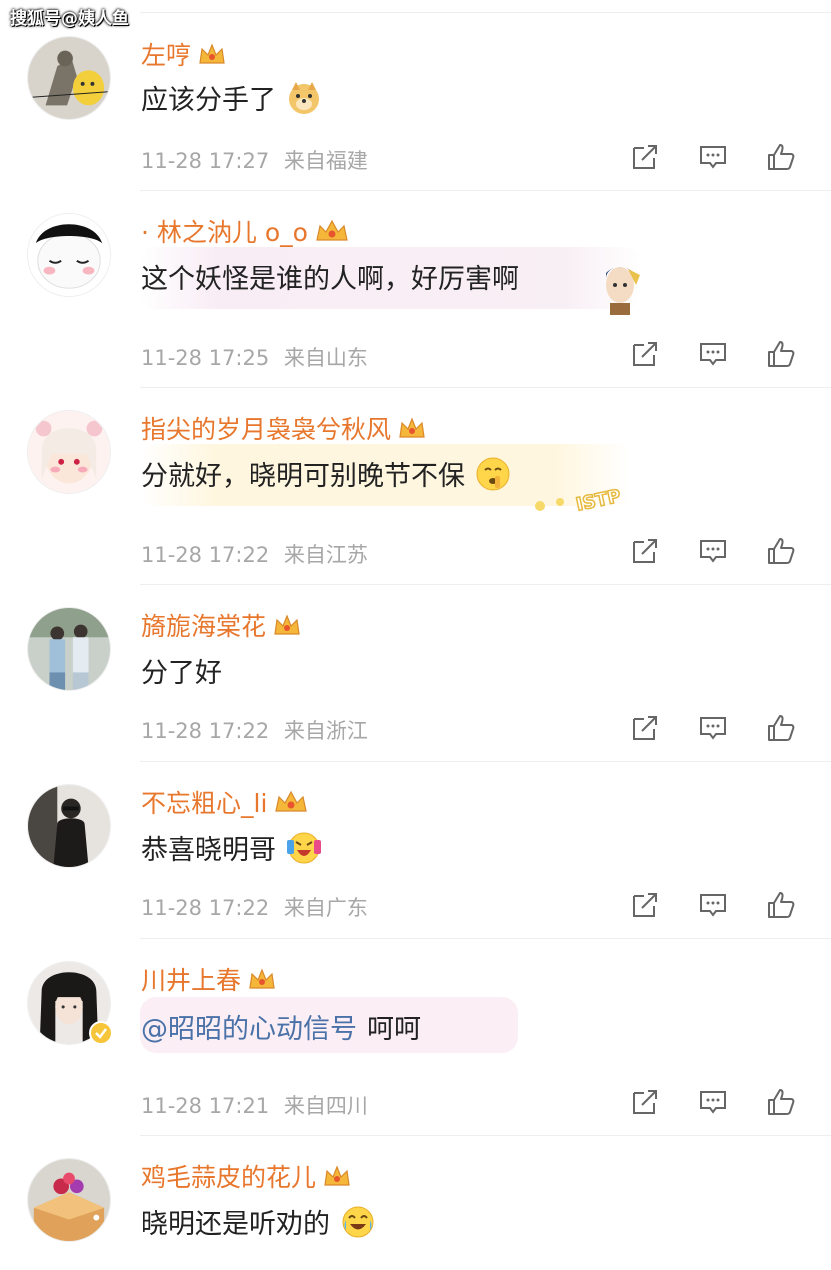 The image size is (831, 1270). Describe the element at coordinates (598, 501) in the screenshot. I see `istp-text: ISTP` at that location.